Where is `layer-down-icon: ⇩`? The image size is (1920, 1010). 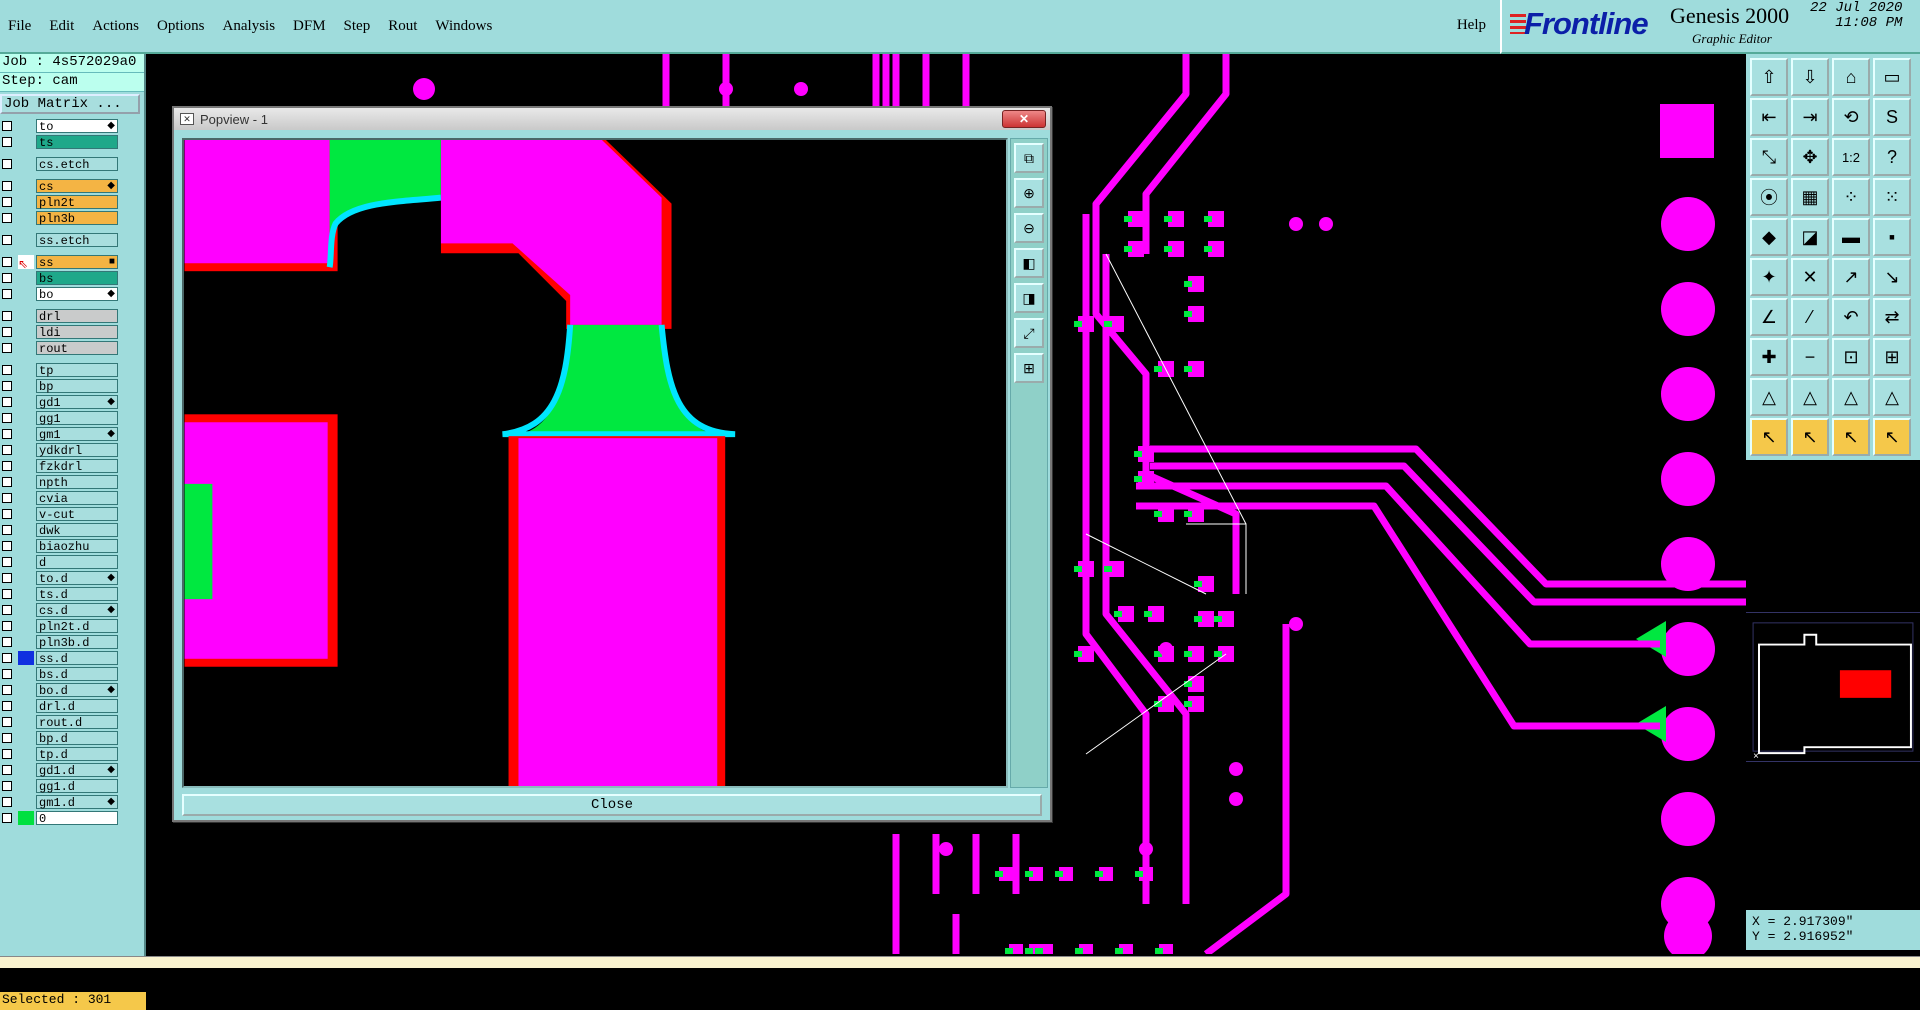 layer-down-icon: ⇩ is located at coordinates (1810, 77).